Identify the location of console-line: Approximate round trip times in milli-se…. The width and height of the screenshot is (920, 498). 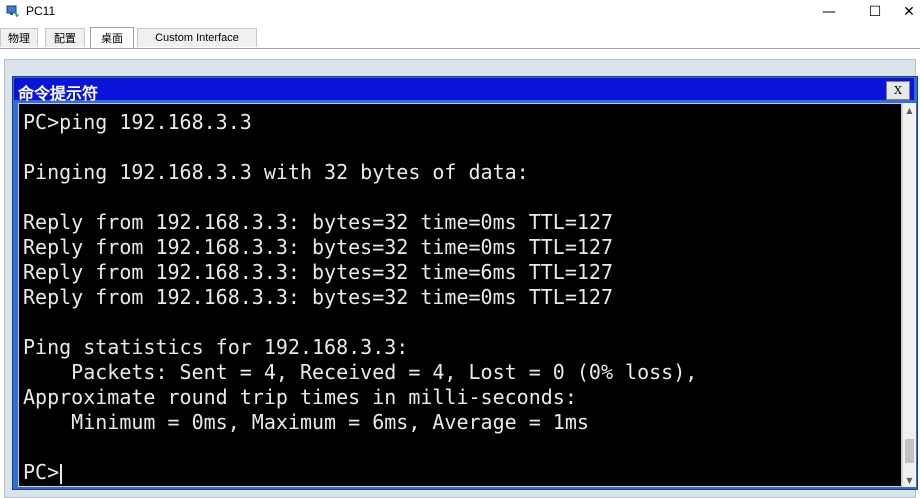
(300, 397).